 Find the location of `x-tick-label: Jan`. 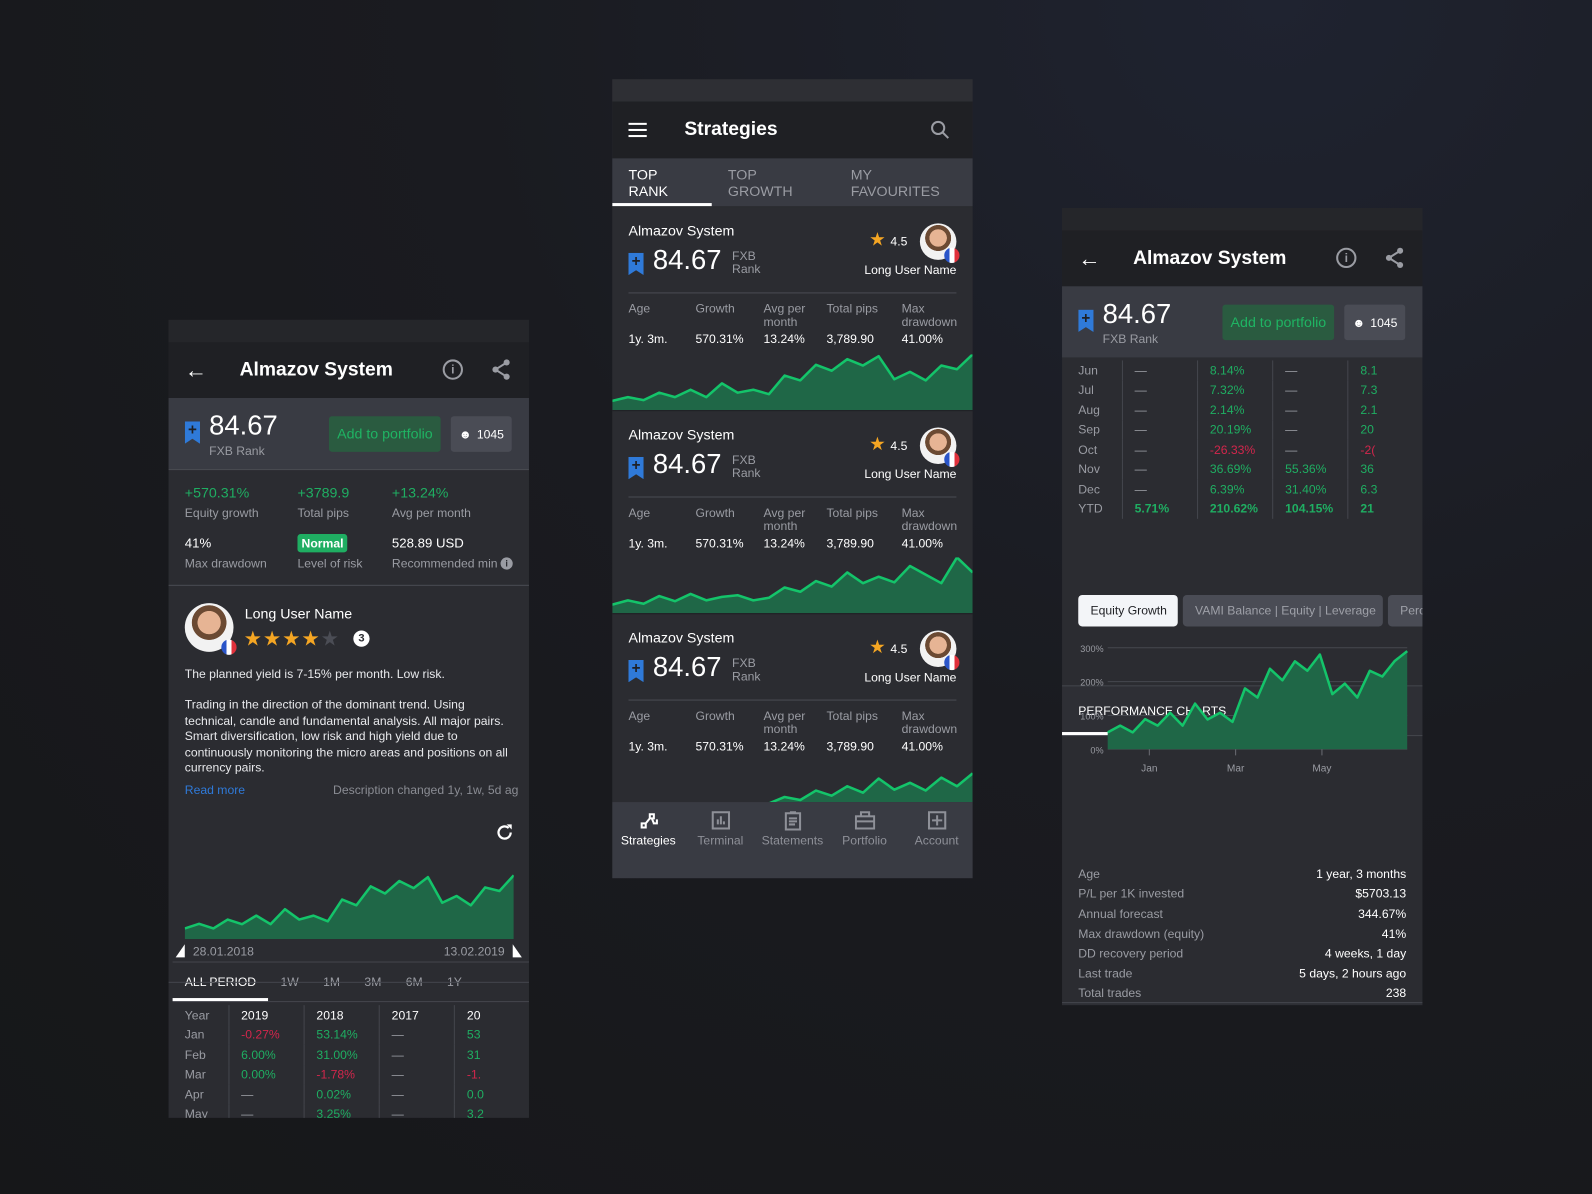

x-tick-label: Jan is located at coordinates (1149, 769).